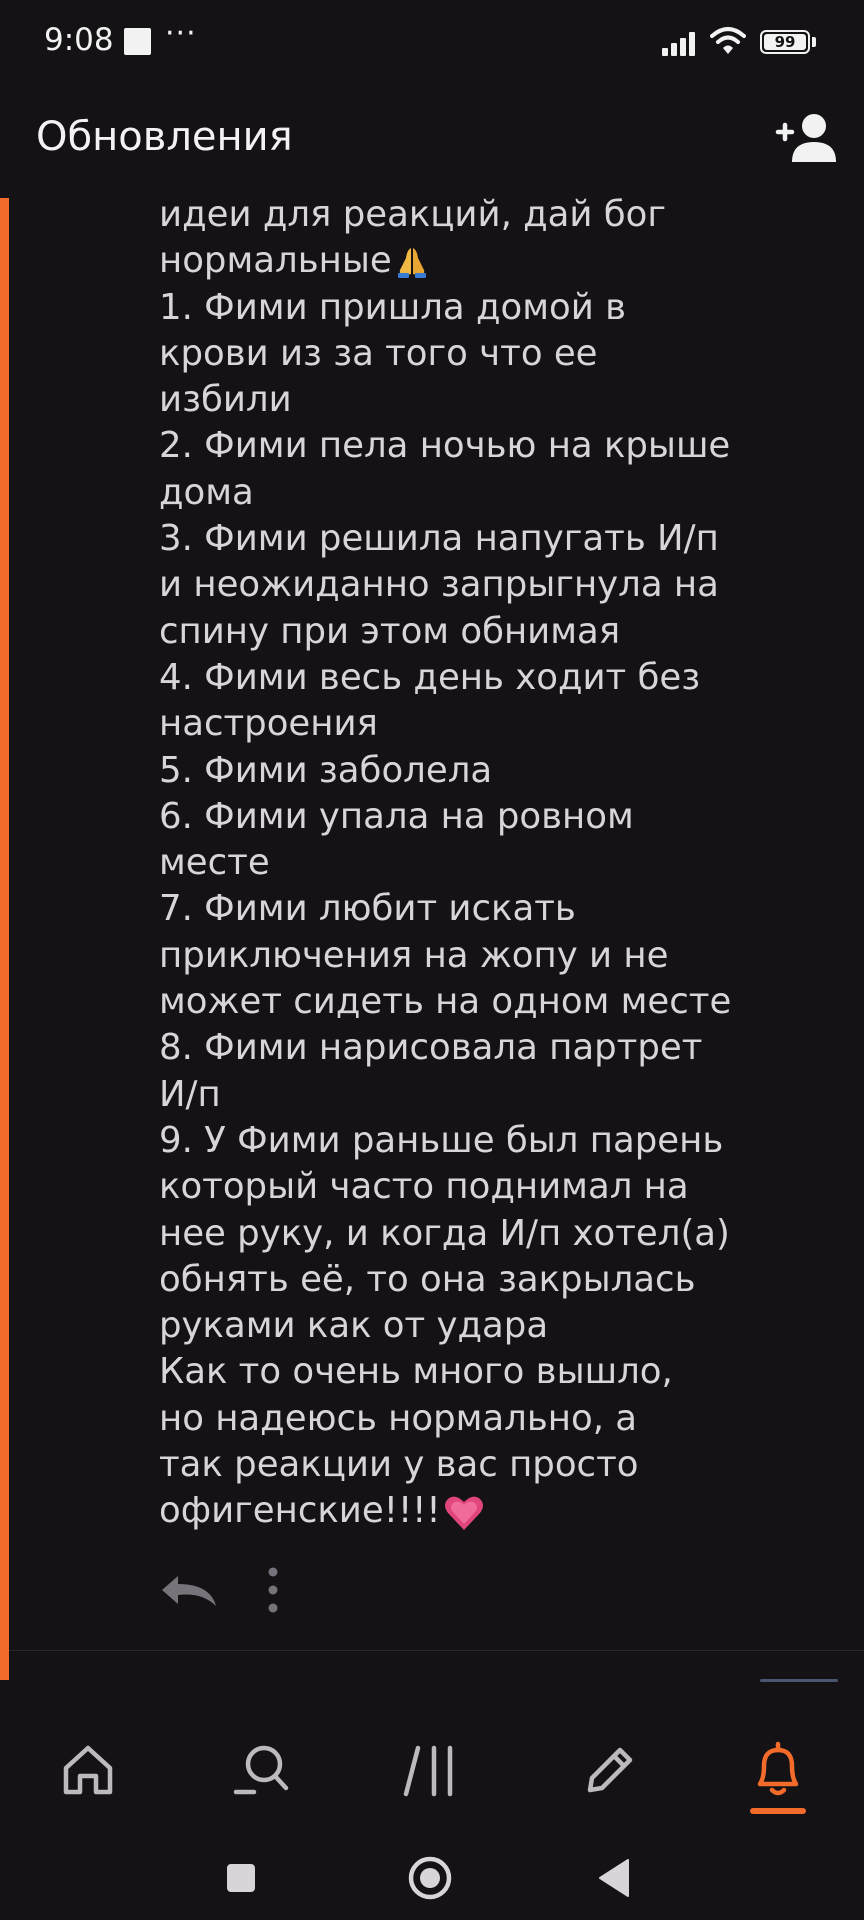  Describe the element at coordinates (432, 143) in the screenshot. I see `app-header: Обновления` at that location.